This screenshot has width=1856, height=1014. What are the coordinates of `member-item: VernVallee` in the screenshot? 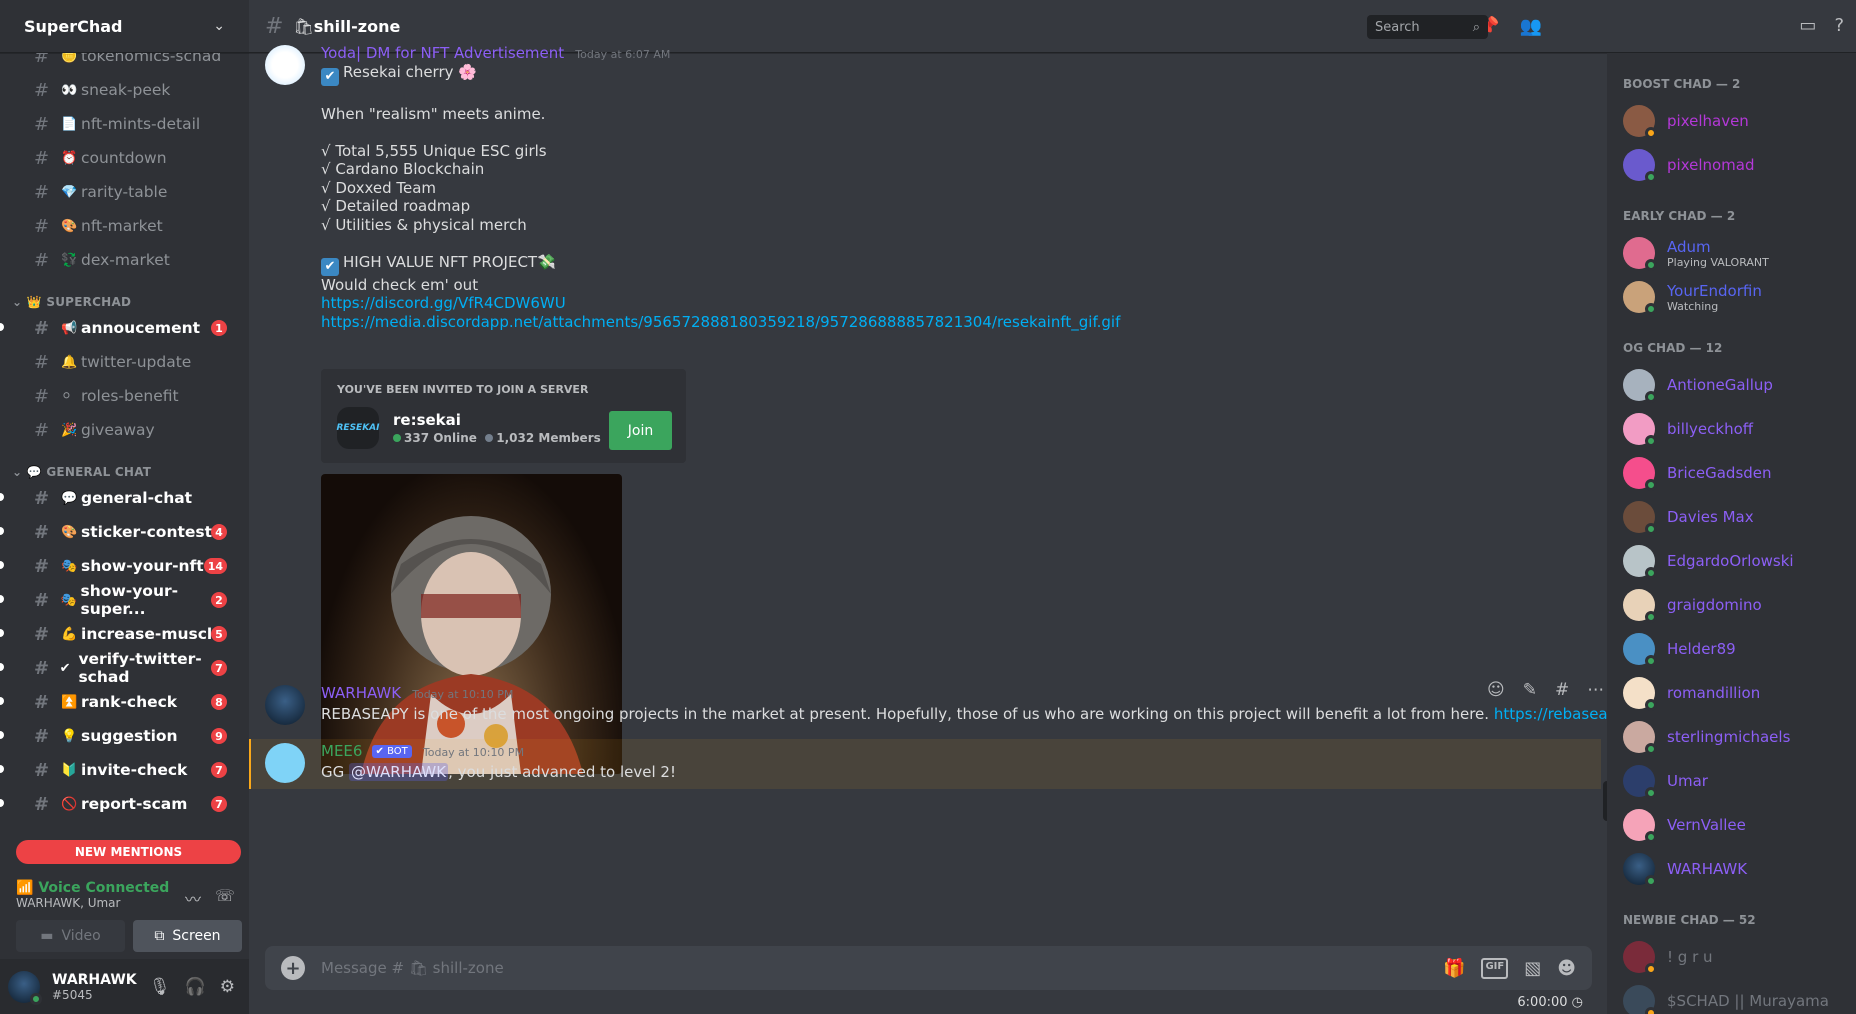 It's located at (1731, 825).